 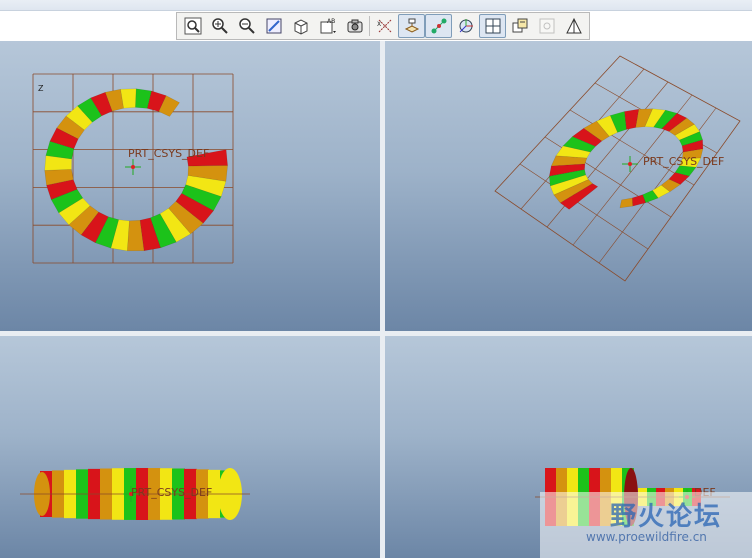 I want to click on zoom-out-button, so click(x=246, y=26).